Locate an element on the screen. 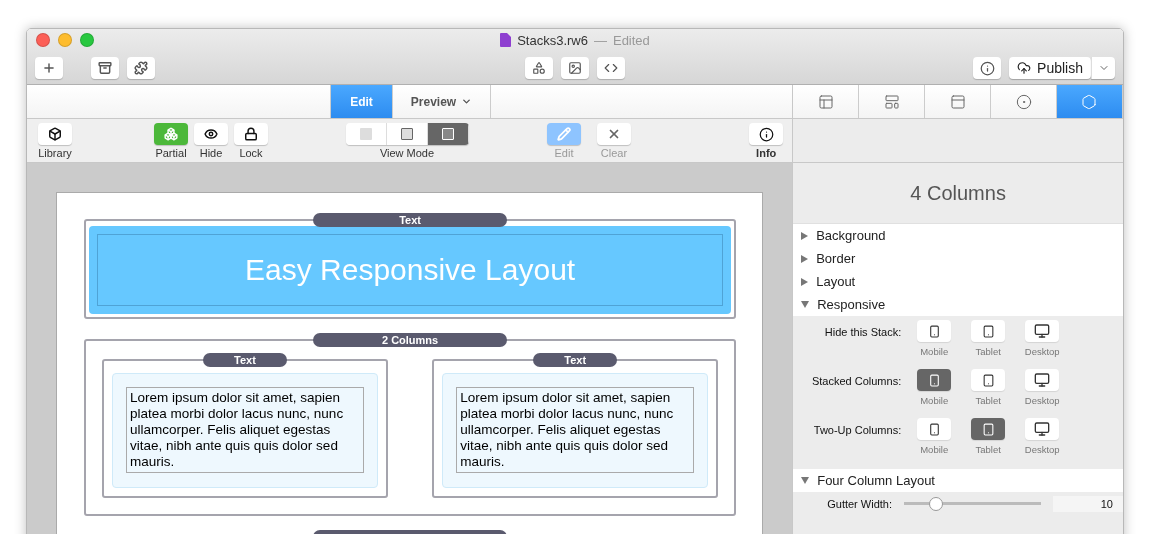 Image resolution: width=1150 pixels, height=534 pixels. row-label: Stacked Columns: is located at coordinates (856, 380).